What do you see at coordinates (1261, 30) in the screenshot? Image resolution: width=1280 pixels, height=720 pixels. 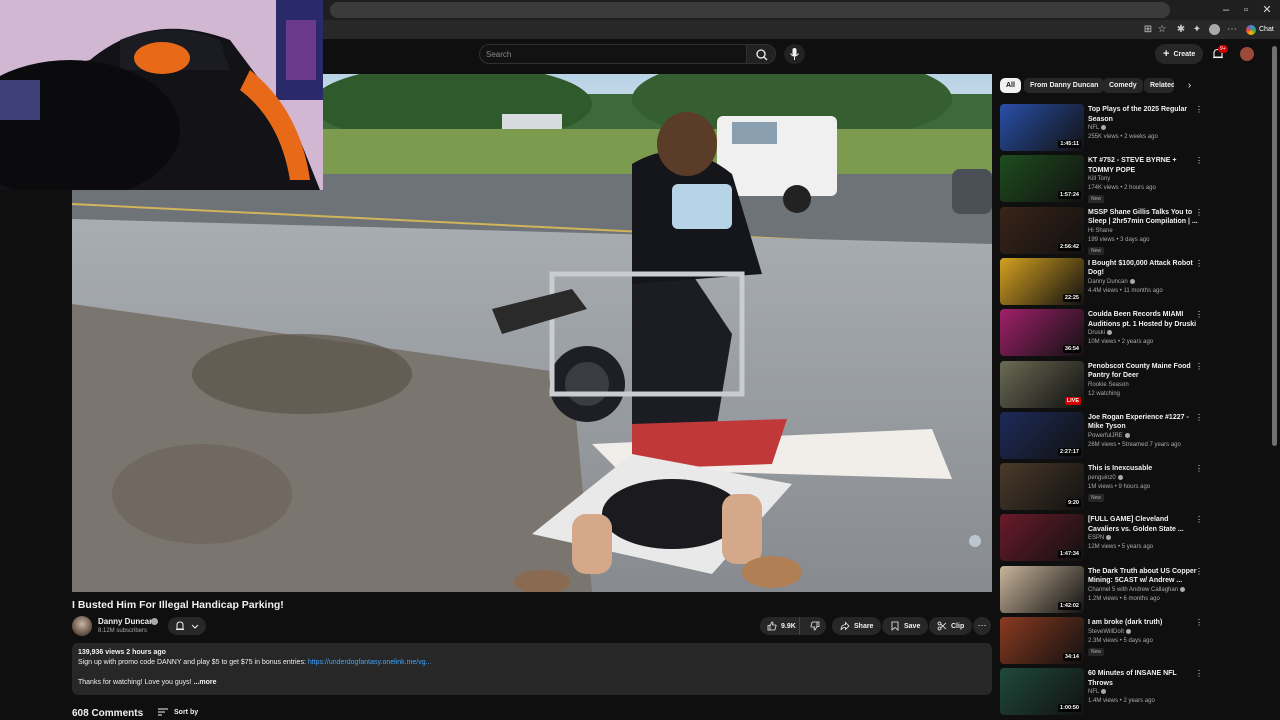 I see `chat-button: Chat` at bounding box center [1261, 30].